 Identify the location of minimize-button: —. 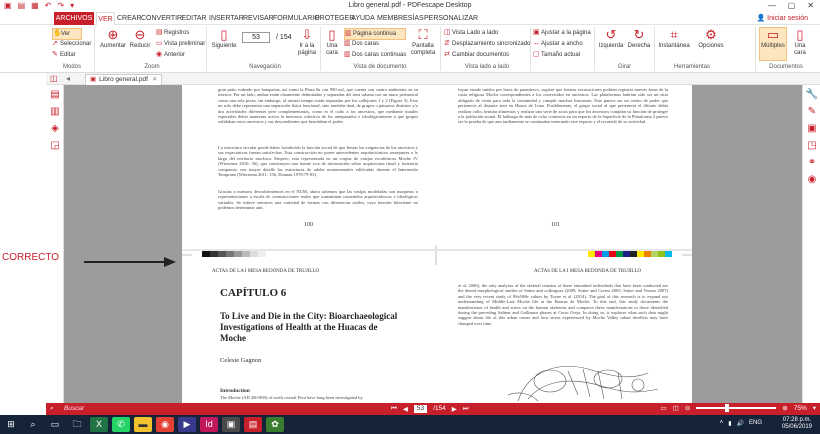
(772, 5).